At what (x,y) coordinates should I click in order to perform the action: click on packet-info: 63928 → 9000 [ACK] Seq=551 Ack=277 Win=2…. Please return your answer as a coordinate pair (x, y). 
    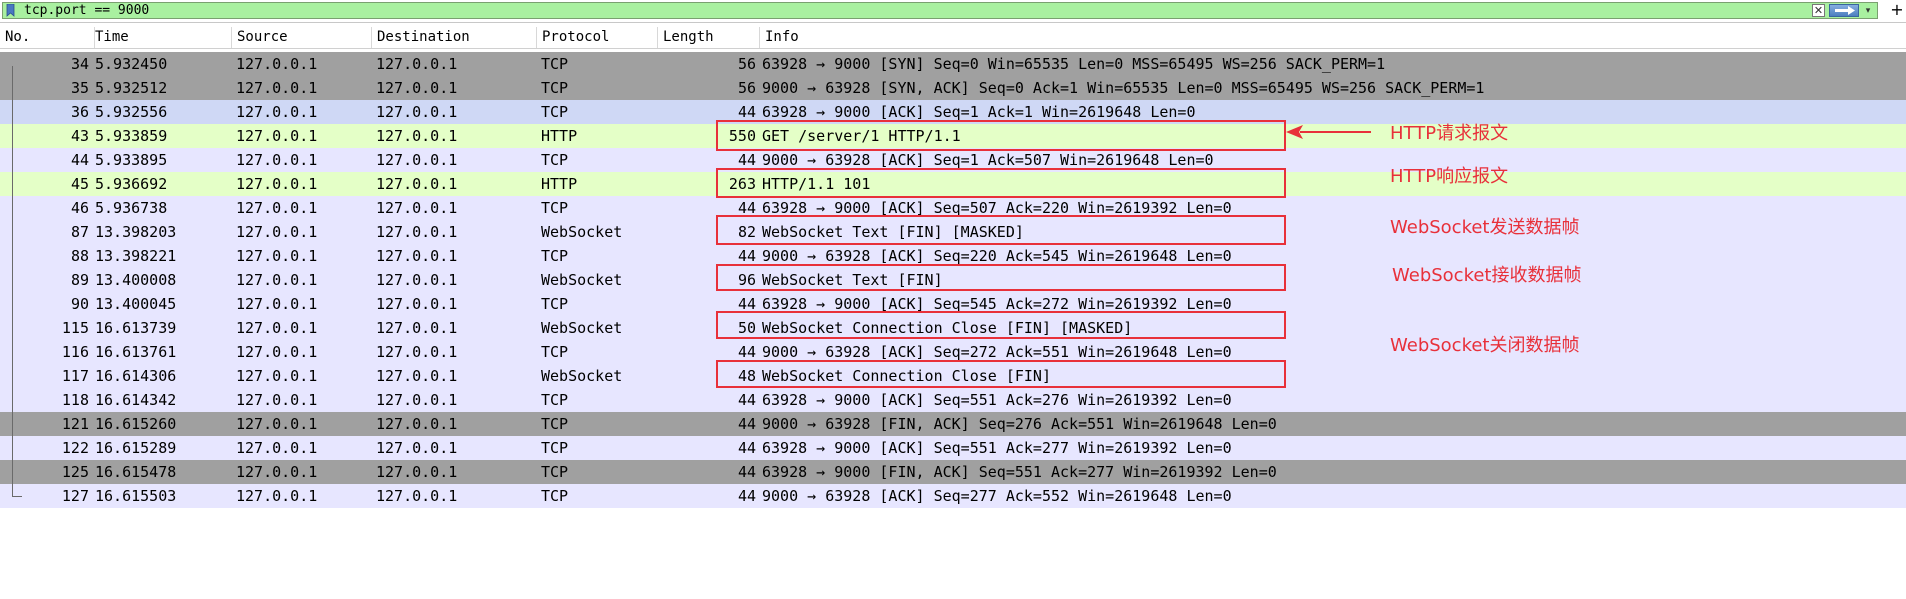
    Looking at the image, I should click on (997, 448).